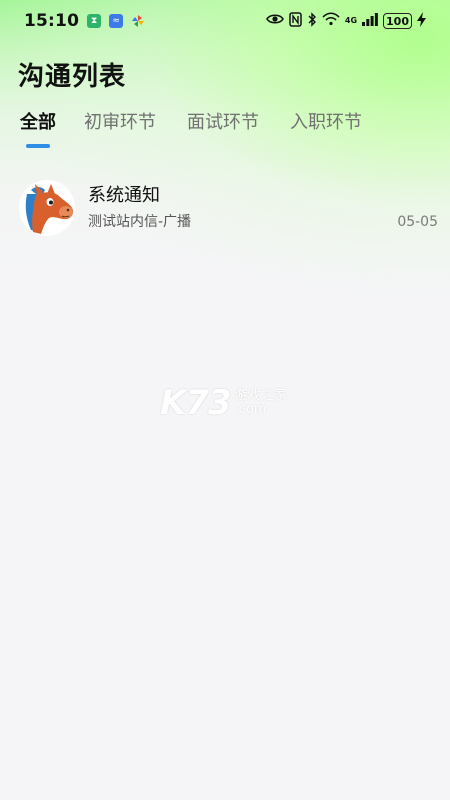 The image size is (450, 800). What do you see at coordinates (140, 222) in the screenshot?
I see `conversation-preview: 测试站内信-广播` at bounding box center [140, 222].